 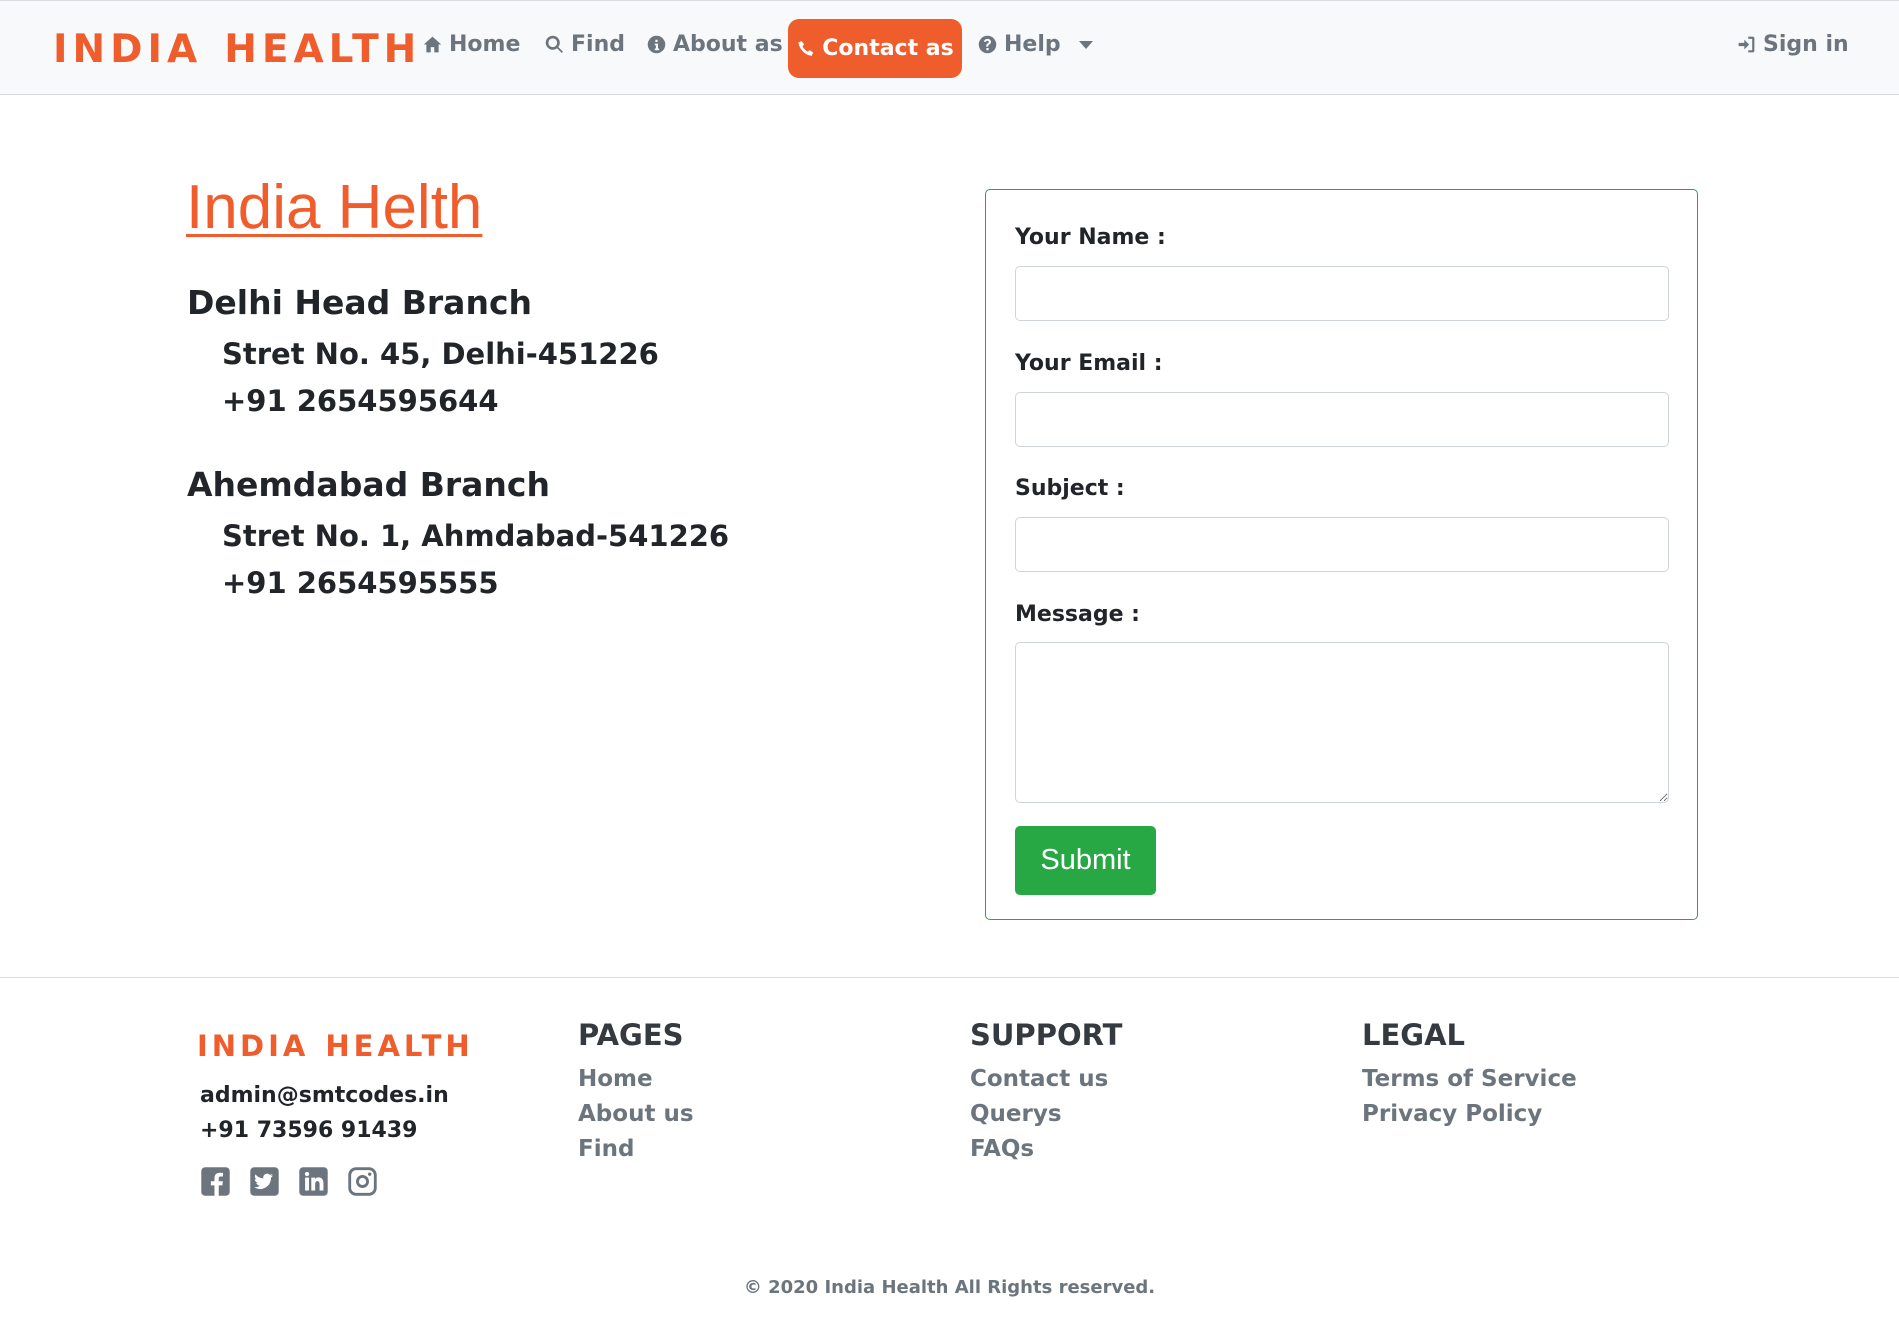 I want to click on brand-word-1: INDIA, so click(x=128, y=49).